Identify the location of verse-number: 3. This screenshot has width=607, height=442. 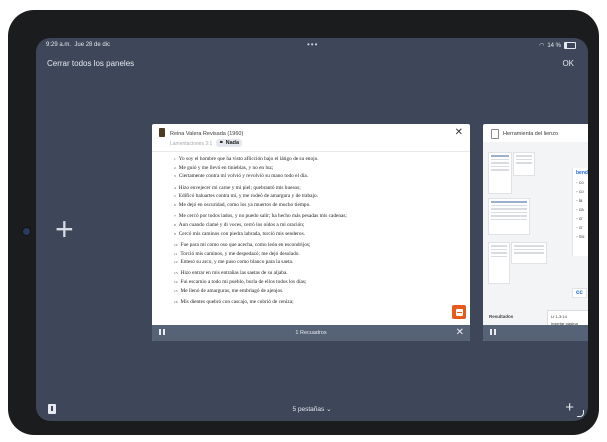
(175, 176).